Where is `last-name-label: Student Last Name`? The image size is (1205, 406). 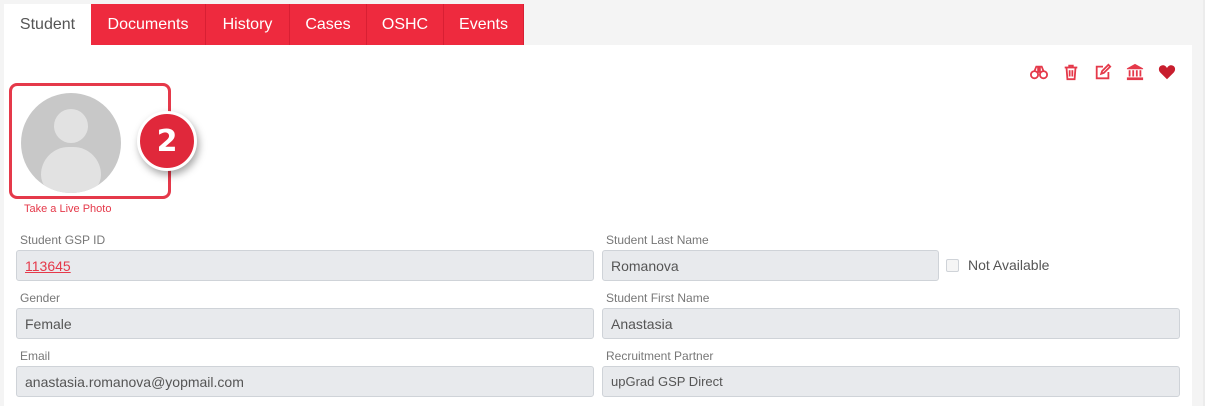 last-name-label: Student Last Name is located at coordinates (657, 240).